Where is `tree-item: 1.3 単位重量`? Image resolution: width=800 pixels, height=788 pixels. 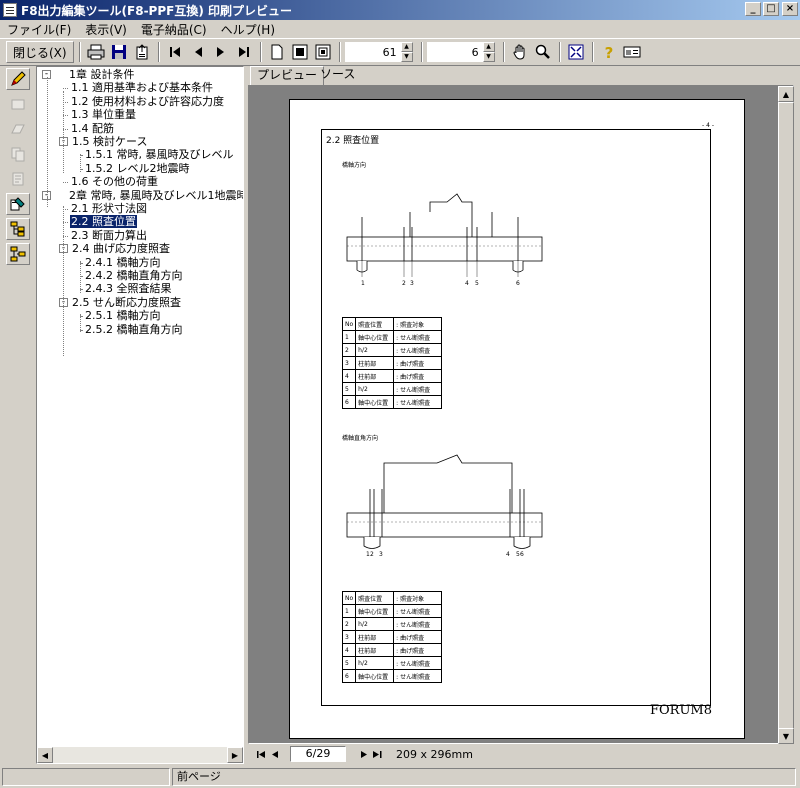
tree-item: 1.3 単位重量 is located at coordinates (103, 115).